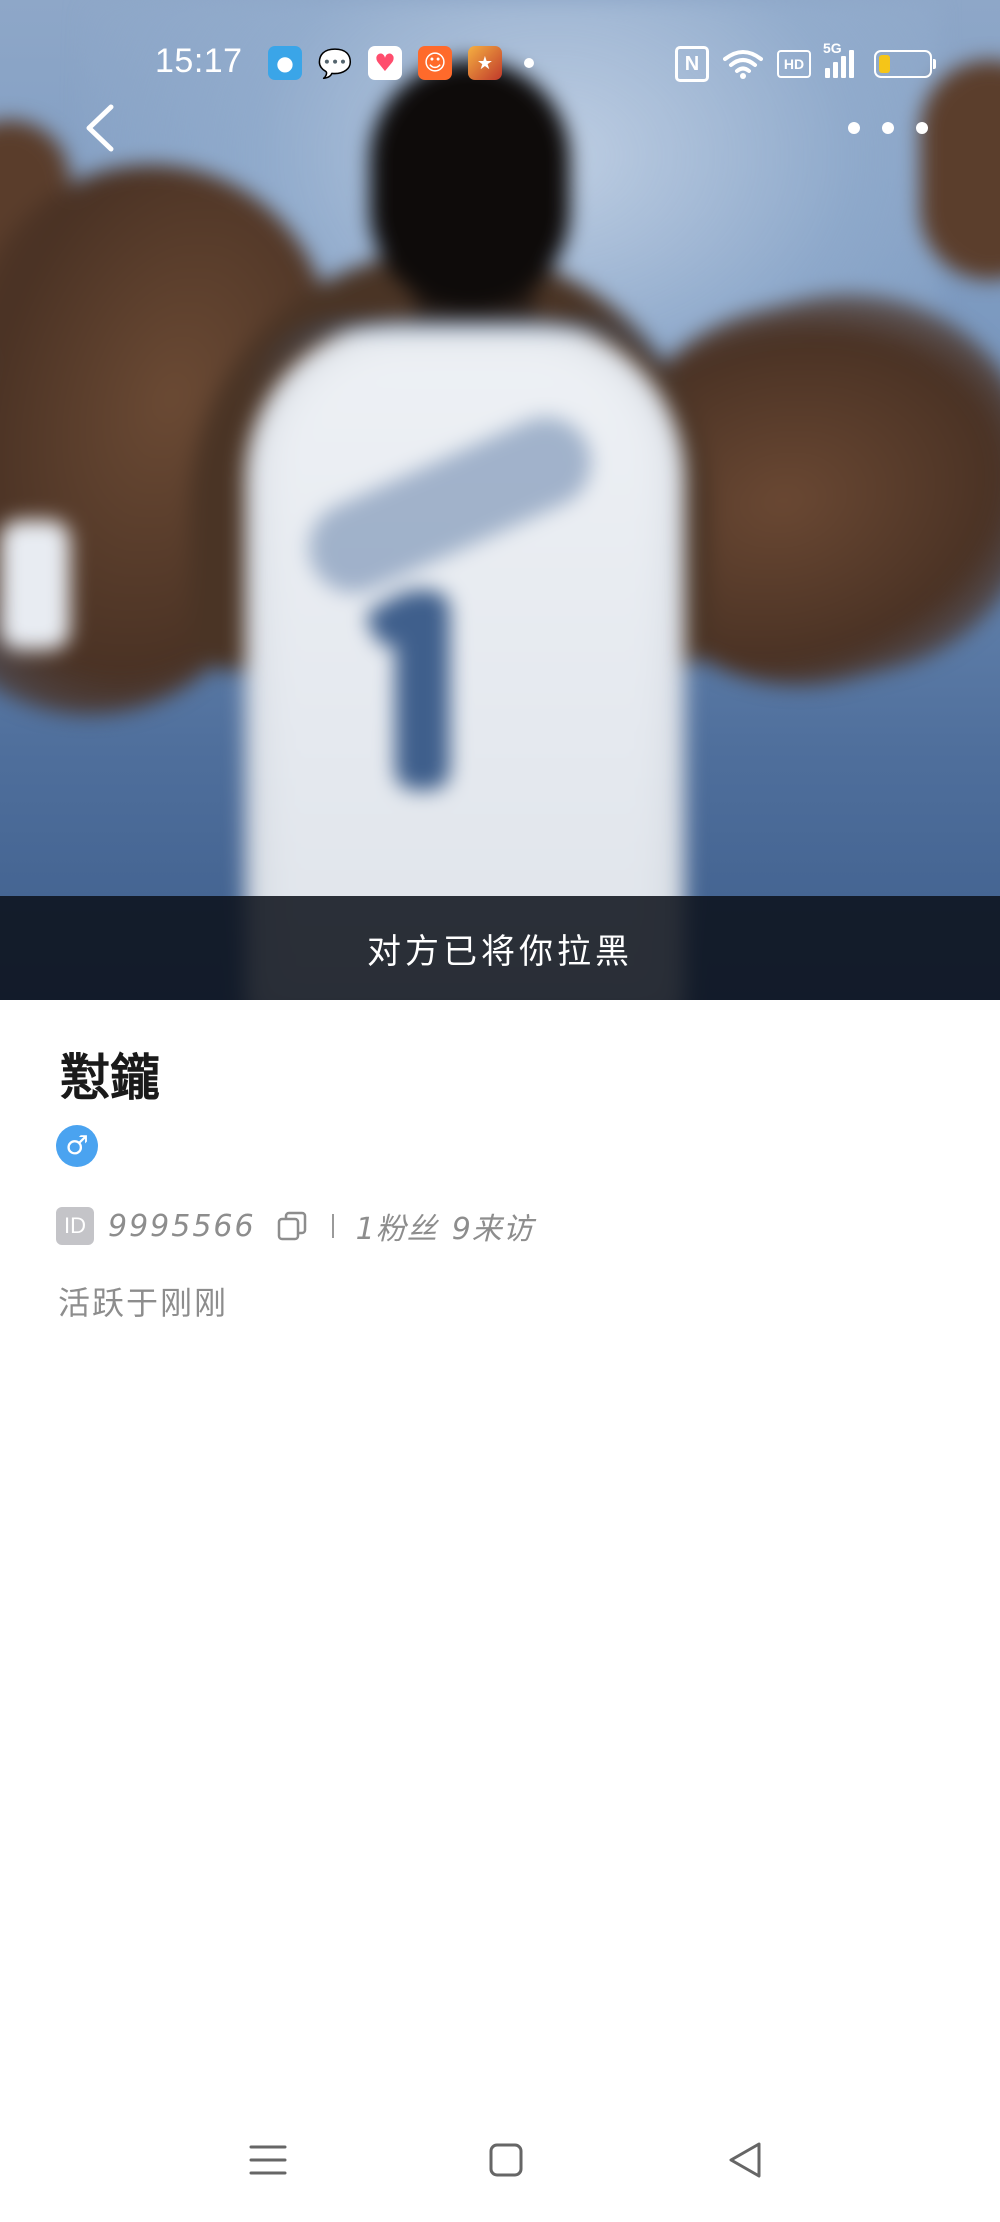 Image resolution: width=1000 pixels, height=2222 pixels. What do you see at coordinates (493, 1226) in the screenshot?
I see `visitors-count: 9来访` at bounding box center [493, 1226].